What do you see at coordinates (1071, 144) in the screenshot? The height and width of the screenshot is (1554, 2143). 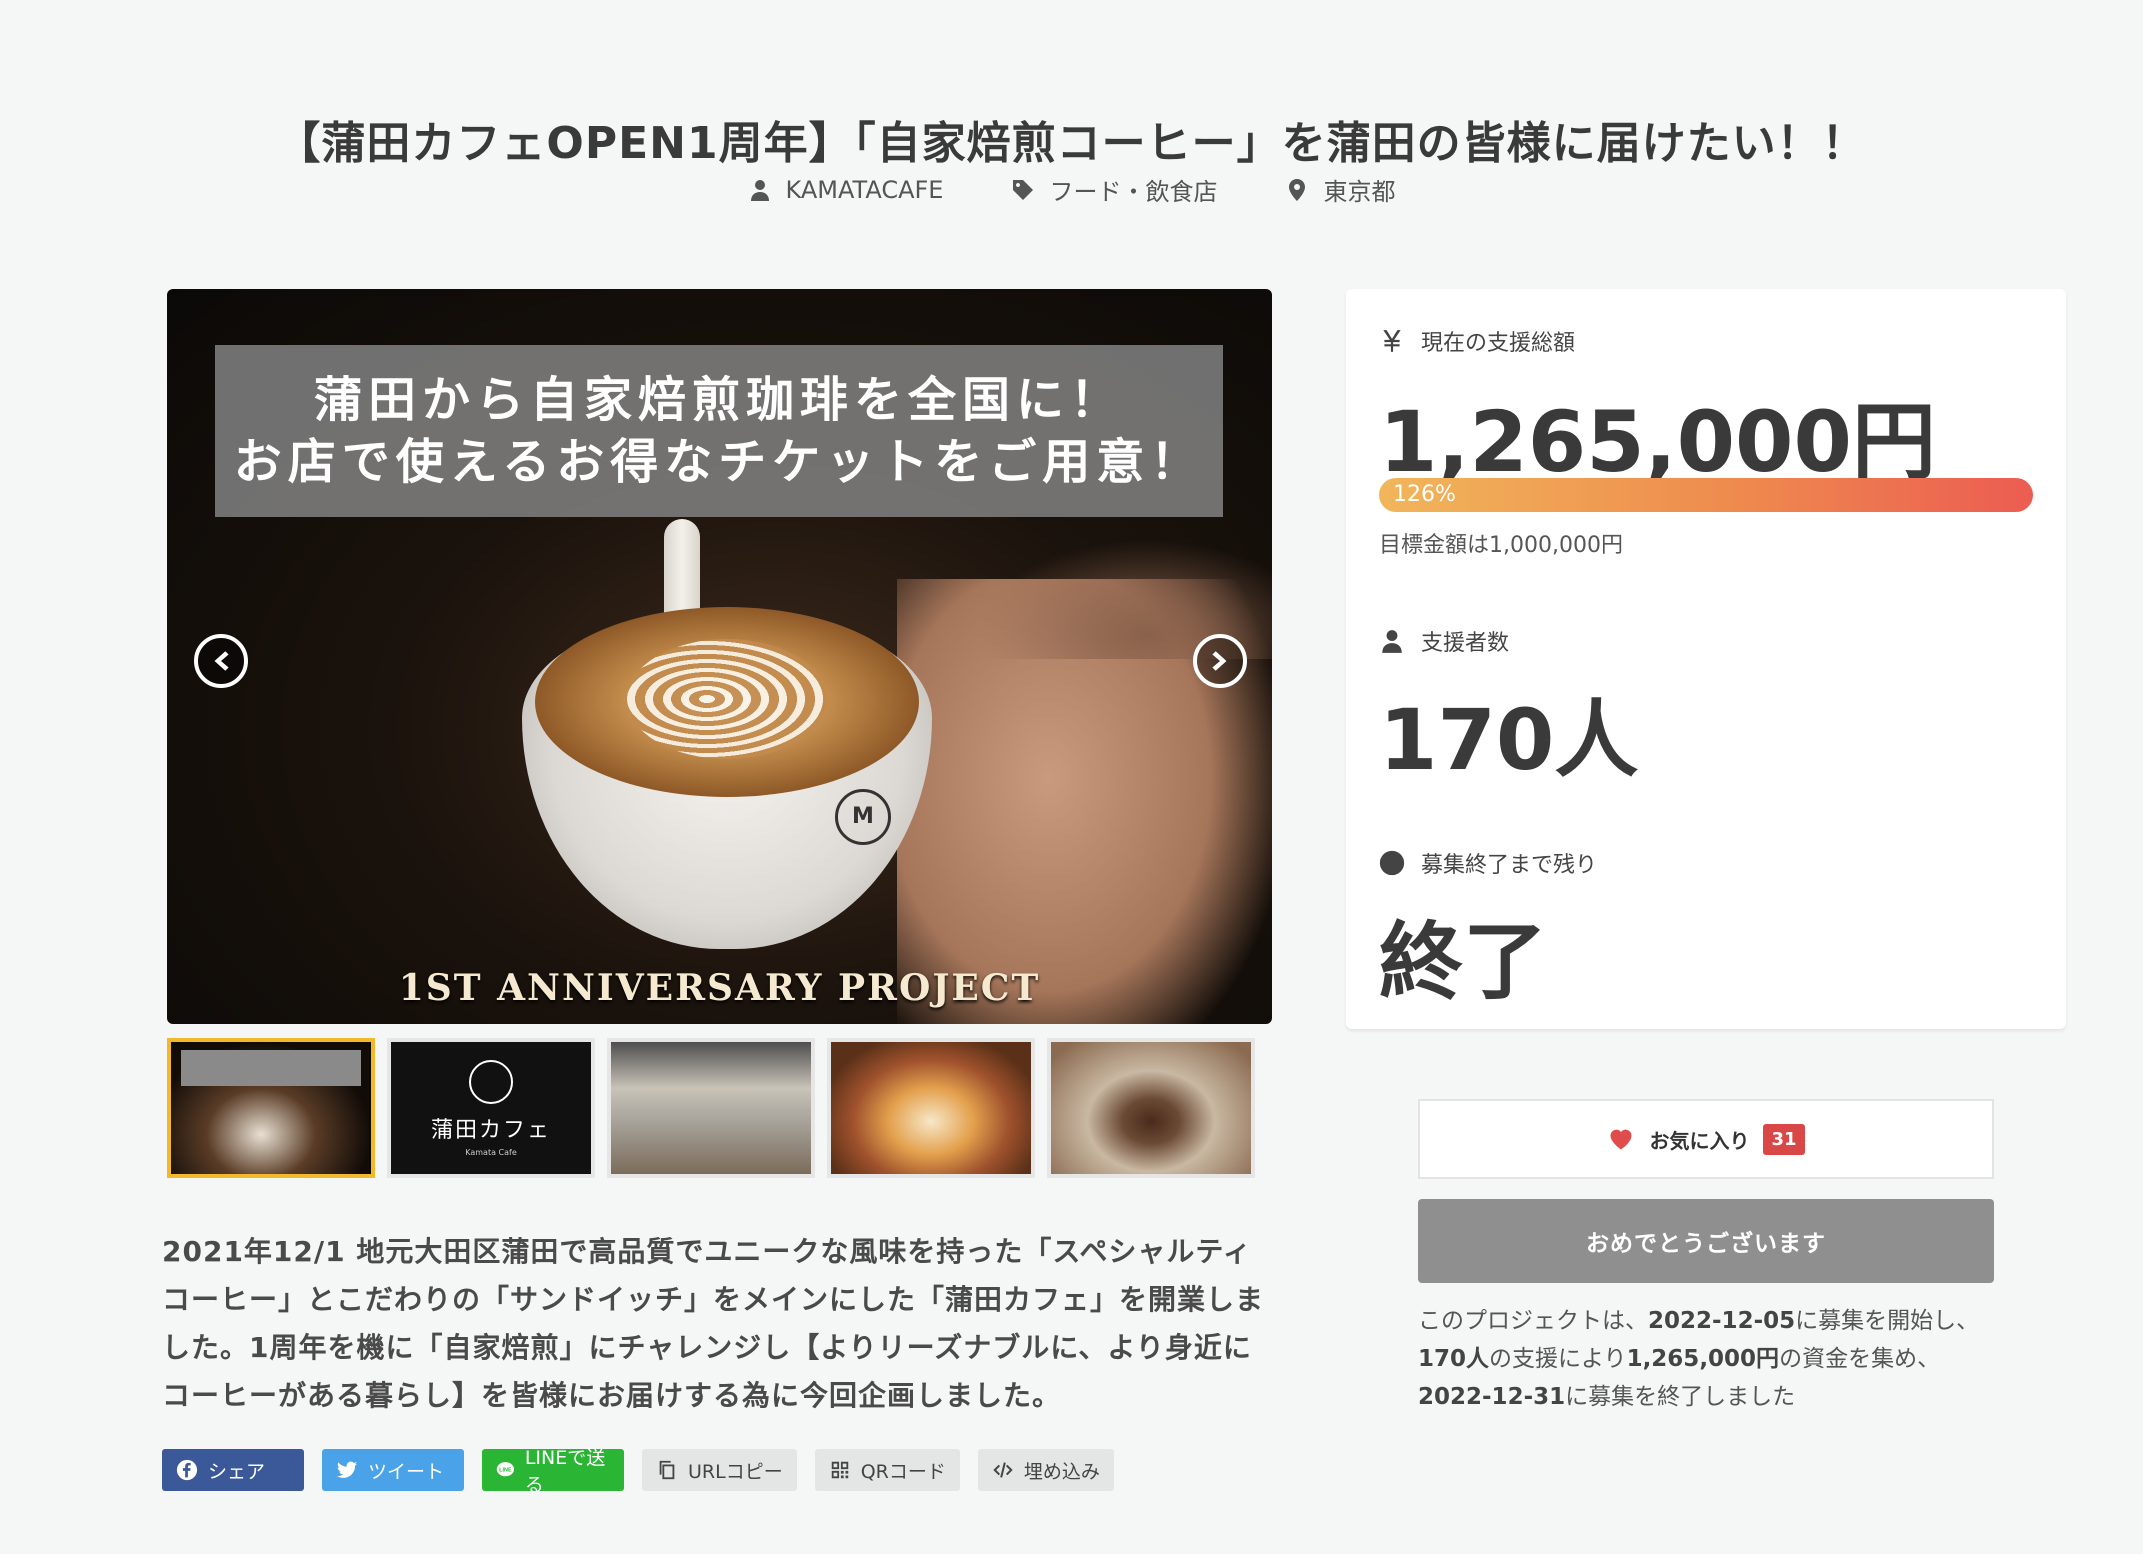 I see `project-title: 【蒲田カフェOPEN1周年】「自家焙煎コーヒー」を蒲田の皆様に届けたい！！` at bounding box center [1071, 144].